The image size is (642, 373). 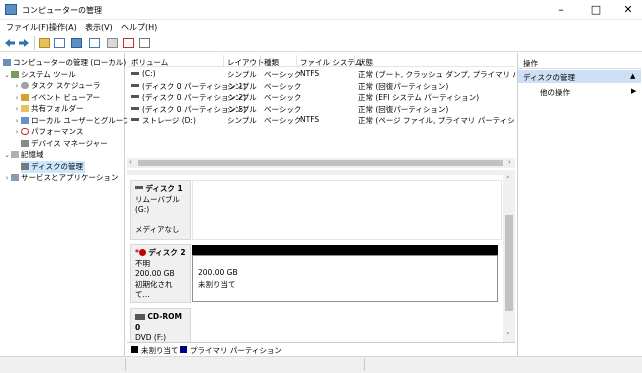 I want to click on scroll-up-icon: ˄, so click(x=508, y=180).